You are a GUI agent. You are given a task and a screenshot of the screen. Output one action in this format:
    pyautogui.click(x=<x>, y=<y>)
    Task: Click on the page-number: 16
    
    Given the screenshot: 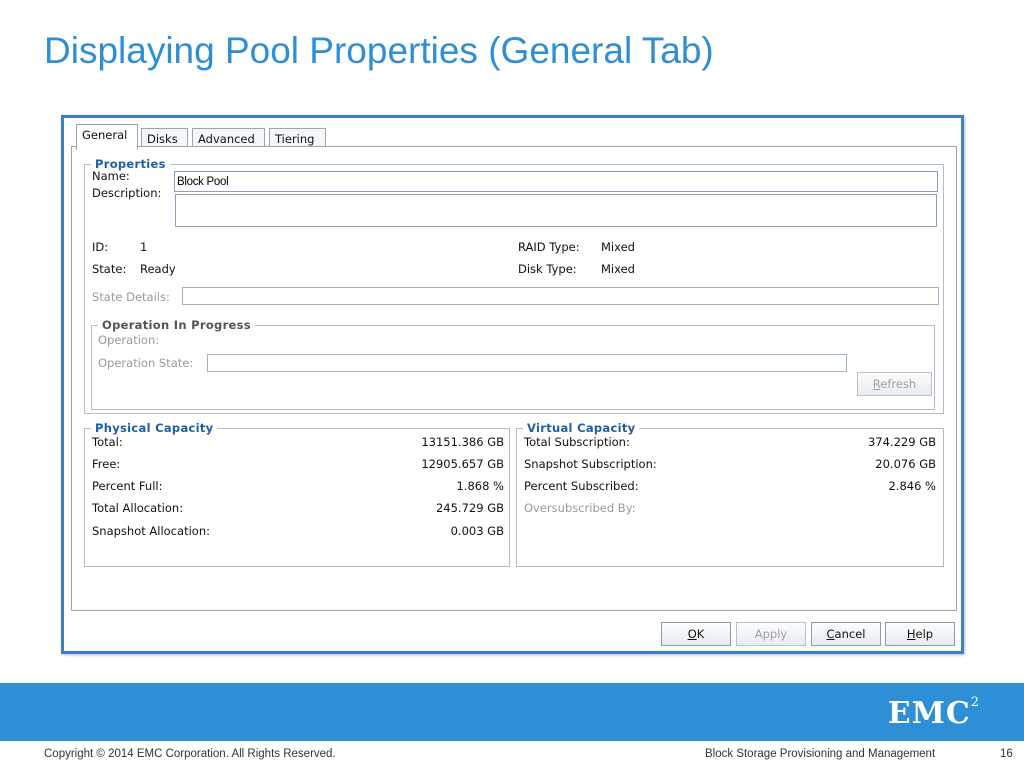 What is the action you would take?
    pyautogui.click(x=1006, y=754)
    